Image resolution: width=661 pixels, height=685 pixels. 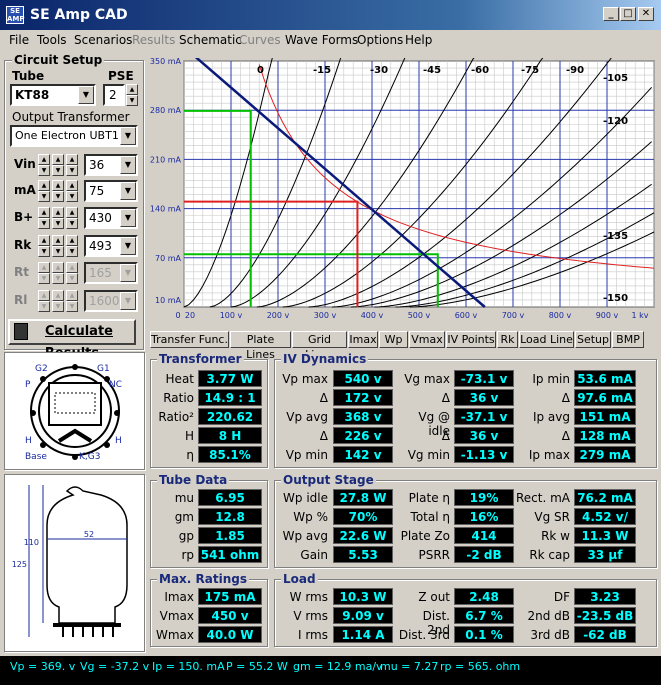 I want to click on tube-select: KT88 ▼, so click(x=53, y=95).